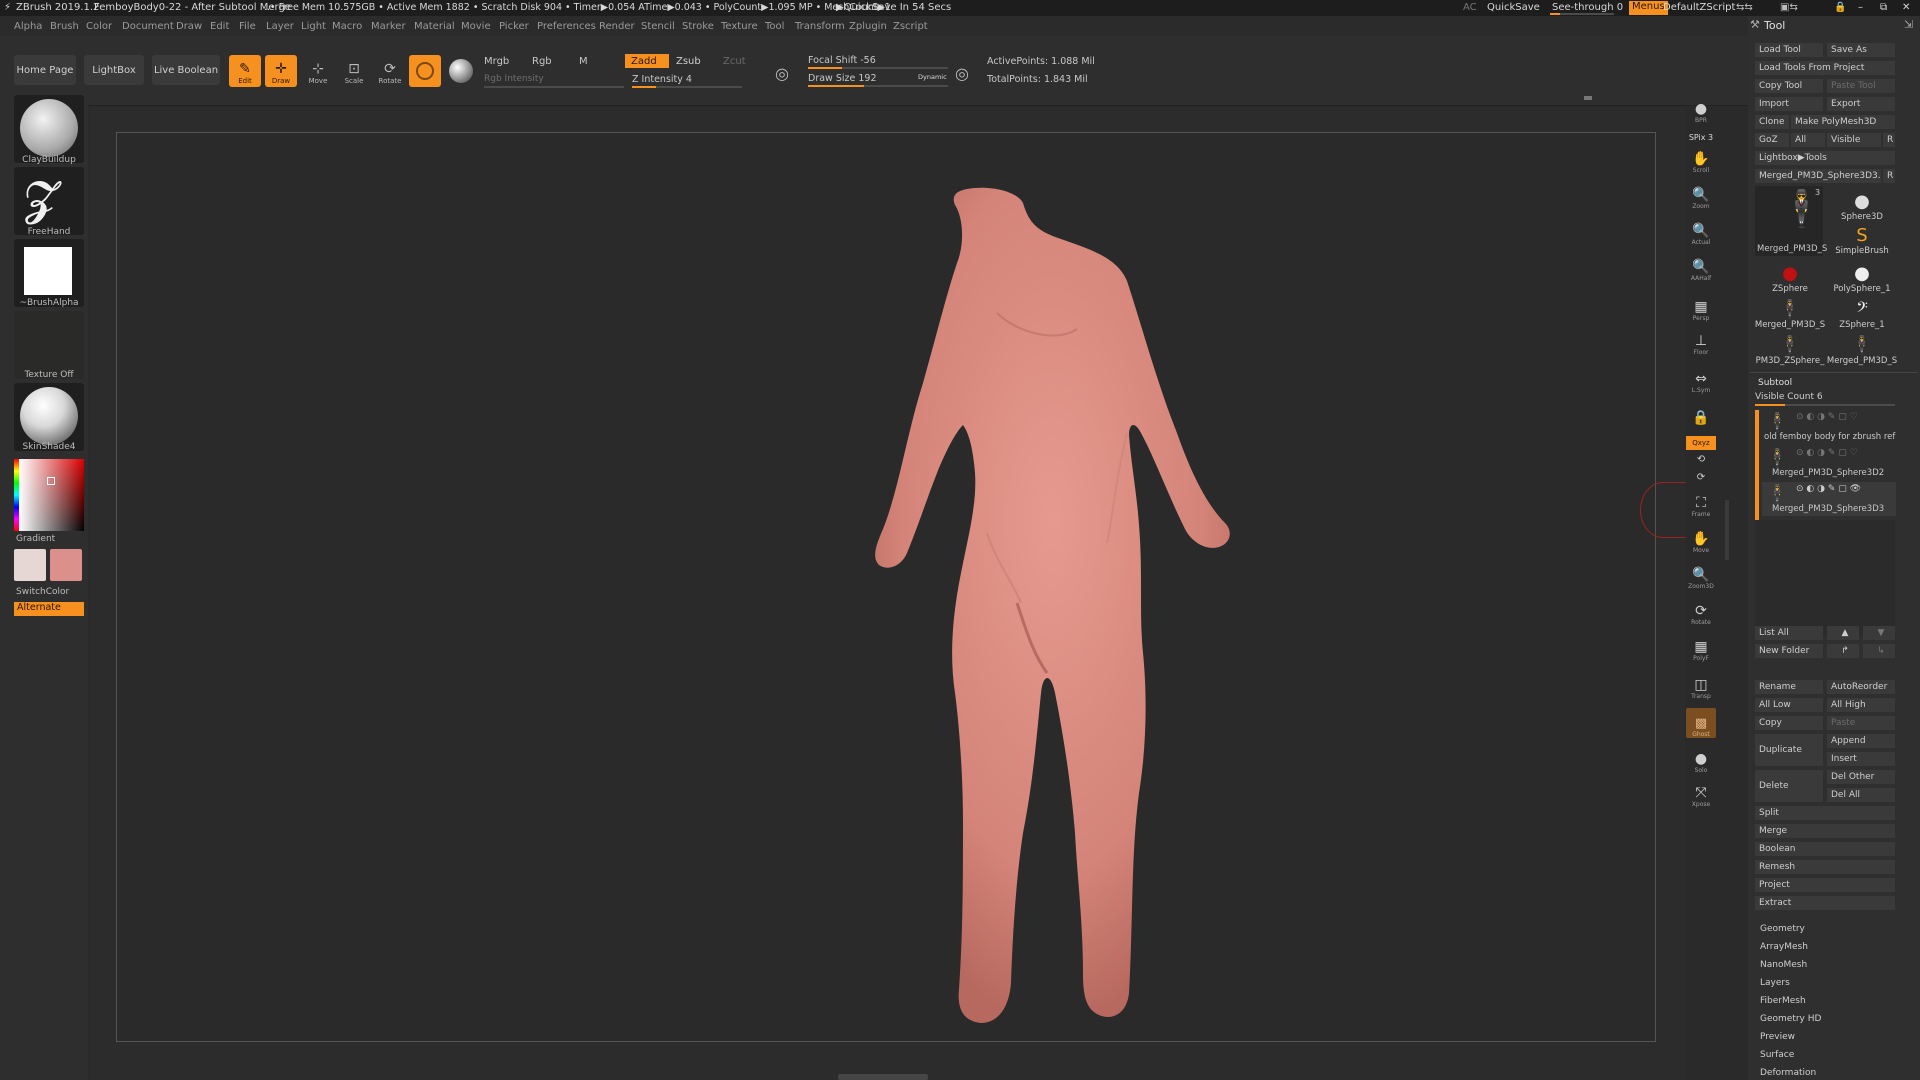  Describe the element at coordinates (1701, 477) in the screenshot. I see `z-rotation-button: ⟳` at that location.